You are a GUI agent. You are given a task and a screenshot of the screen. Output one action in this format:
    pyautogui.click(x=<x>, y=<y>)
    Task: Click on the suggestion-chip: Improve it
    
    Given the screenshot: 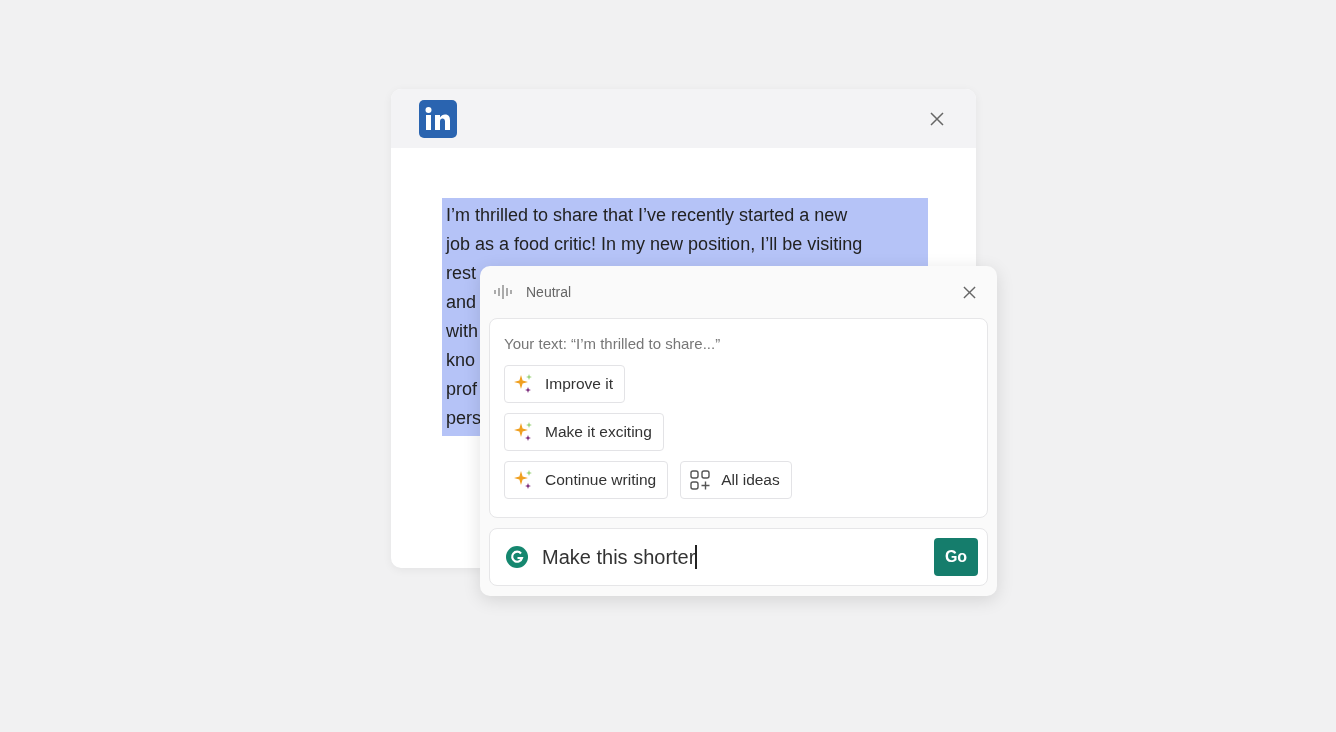 What is the action you would take?
    pyautogui.click(x=565, y=384)
    